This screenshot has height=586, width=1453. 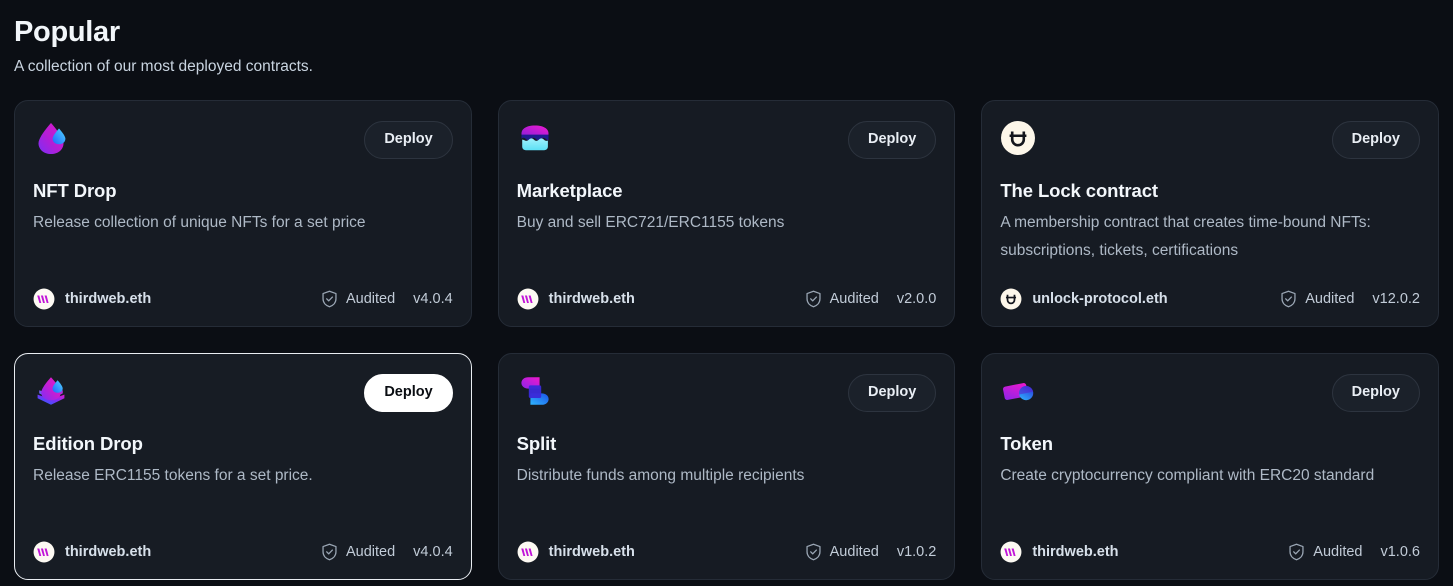 I want to click on nft-drop-icon, so click(x=51, y=138).